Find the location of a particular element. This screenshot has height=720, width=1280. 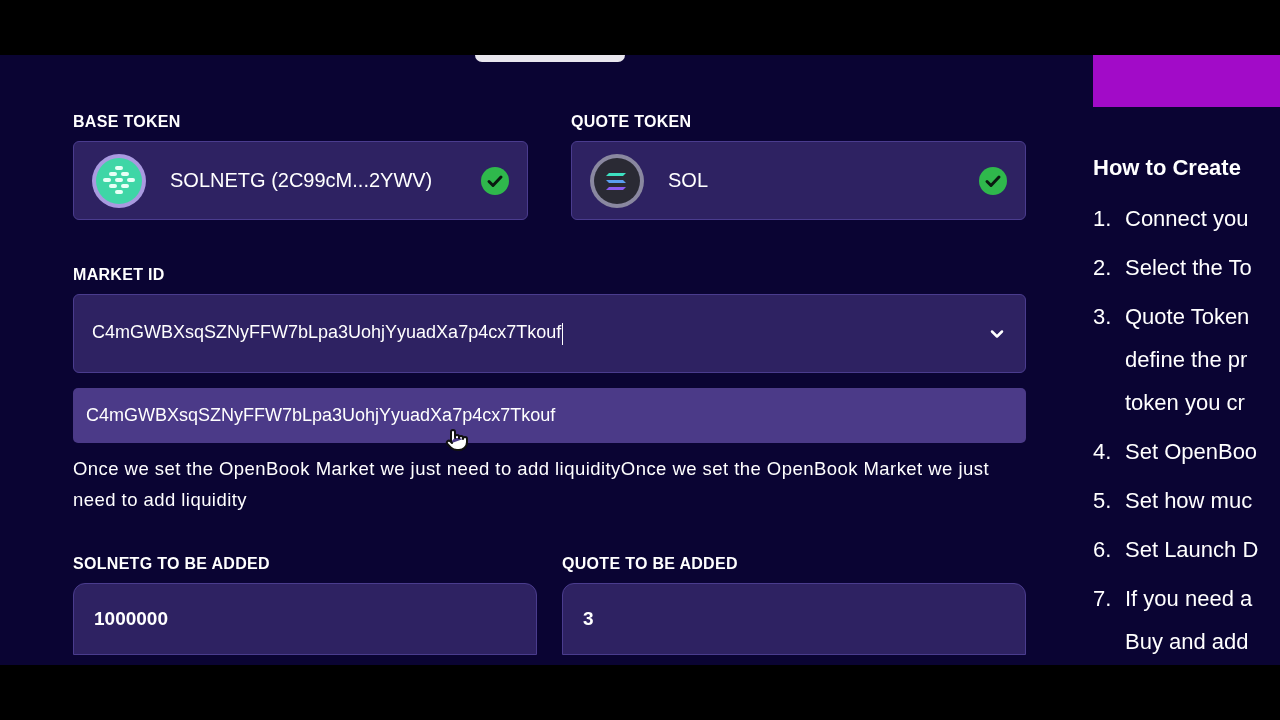

description-text: Once we set the OpenBook Market we just need to add liquidityOnce we set the OpenBook Market we just need to add liquidity is located at coordinates (531, 484).